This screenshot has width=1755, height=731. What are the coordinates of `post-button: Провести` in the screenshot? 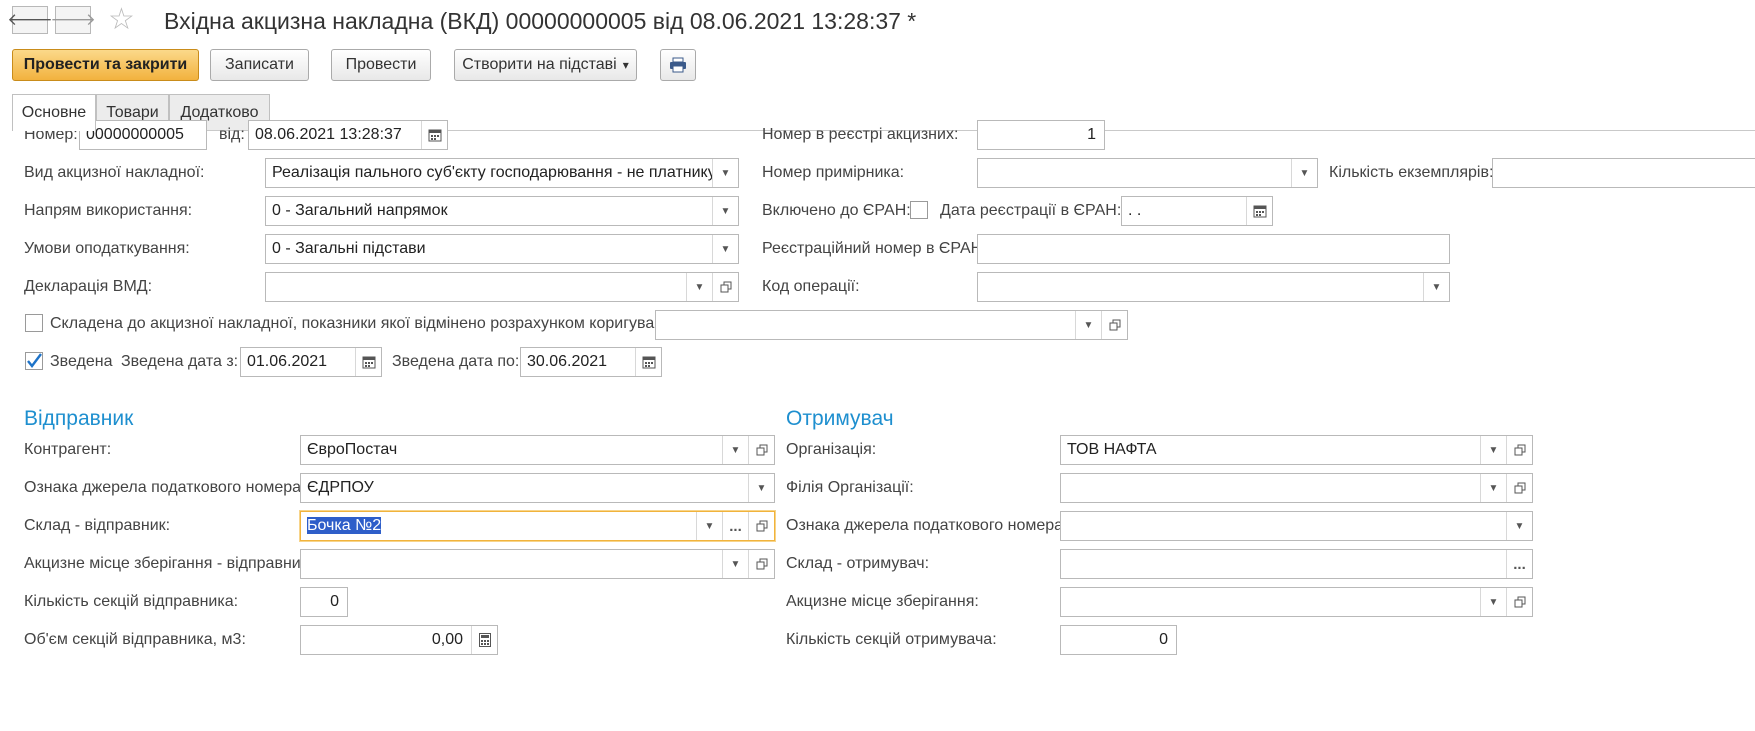 It's located at (381, 65).